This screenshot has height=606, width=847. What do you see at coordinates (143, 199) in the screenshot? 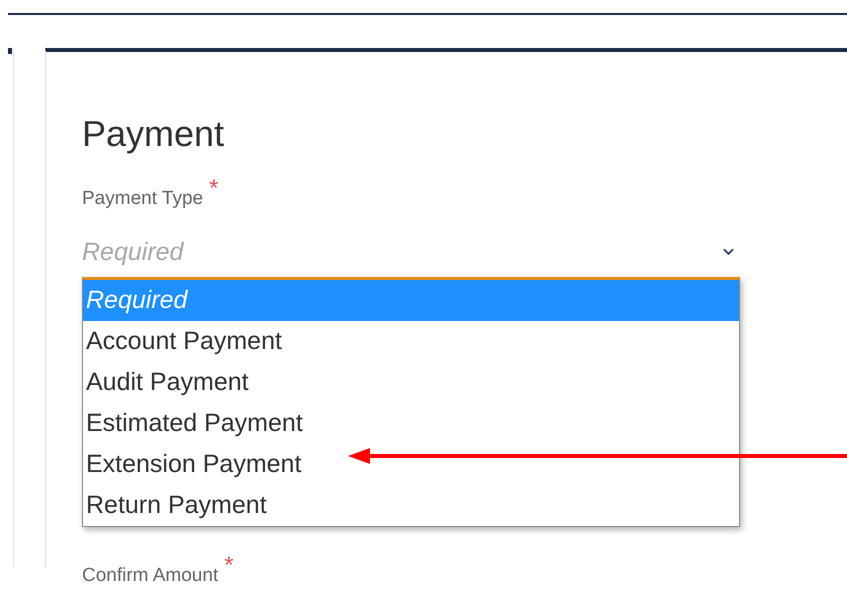
I see `field-label: Payment Type` at bounding box center [143, 199].